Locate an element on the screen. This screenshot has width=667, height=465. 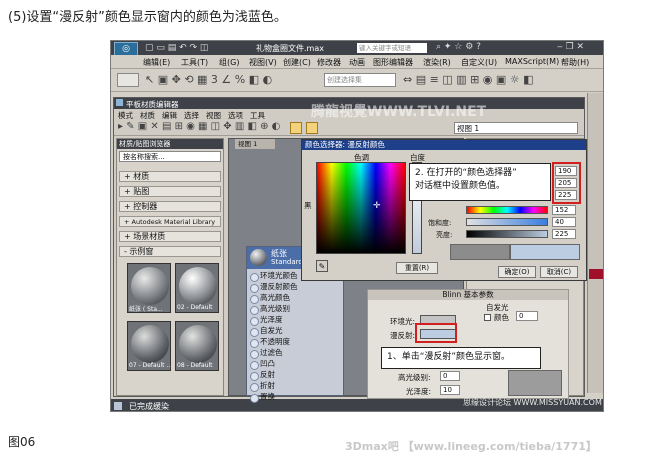
original-color-preview is located at coordinates (480, 252).